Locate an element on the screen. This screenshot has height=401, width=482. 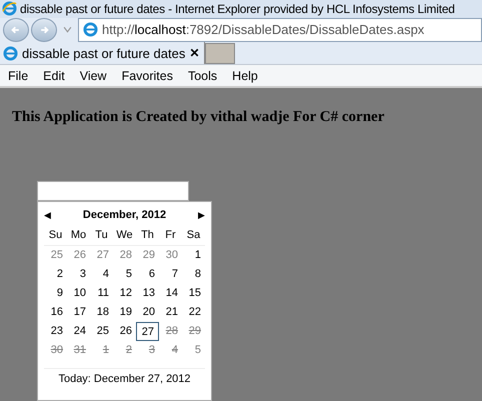
menu-item: View is located at coordinates (93, 75).